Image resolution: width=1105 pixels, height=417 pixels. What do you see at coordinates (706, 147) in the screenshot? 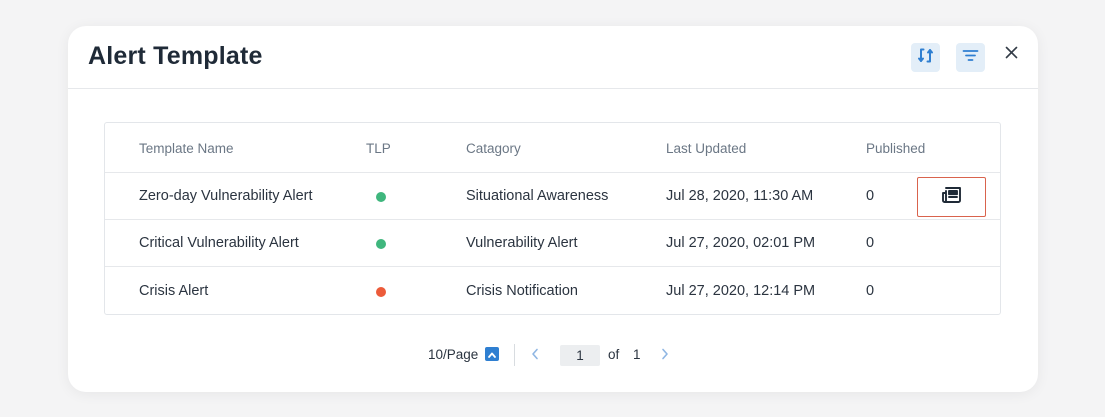
I see `column-header-last-updated: Last Updated` at bounding box center [706, 147].